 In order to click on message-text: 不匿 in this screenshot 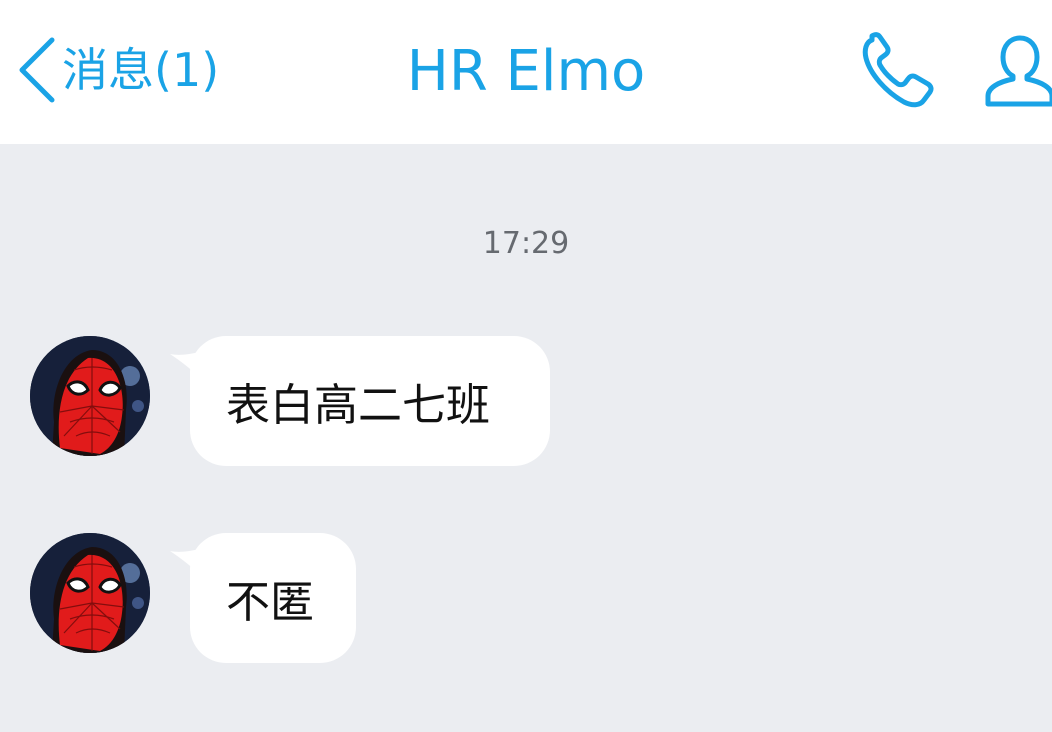, I will do `click(270, 602)`.